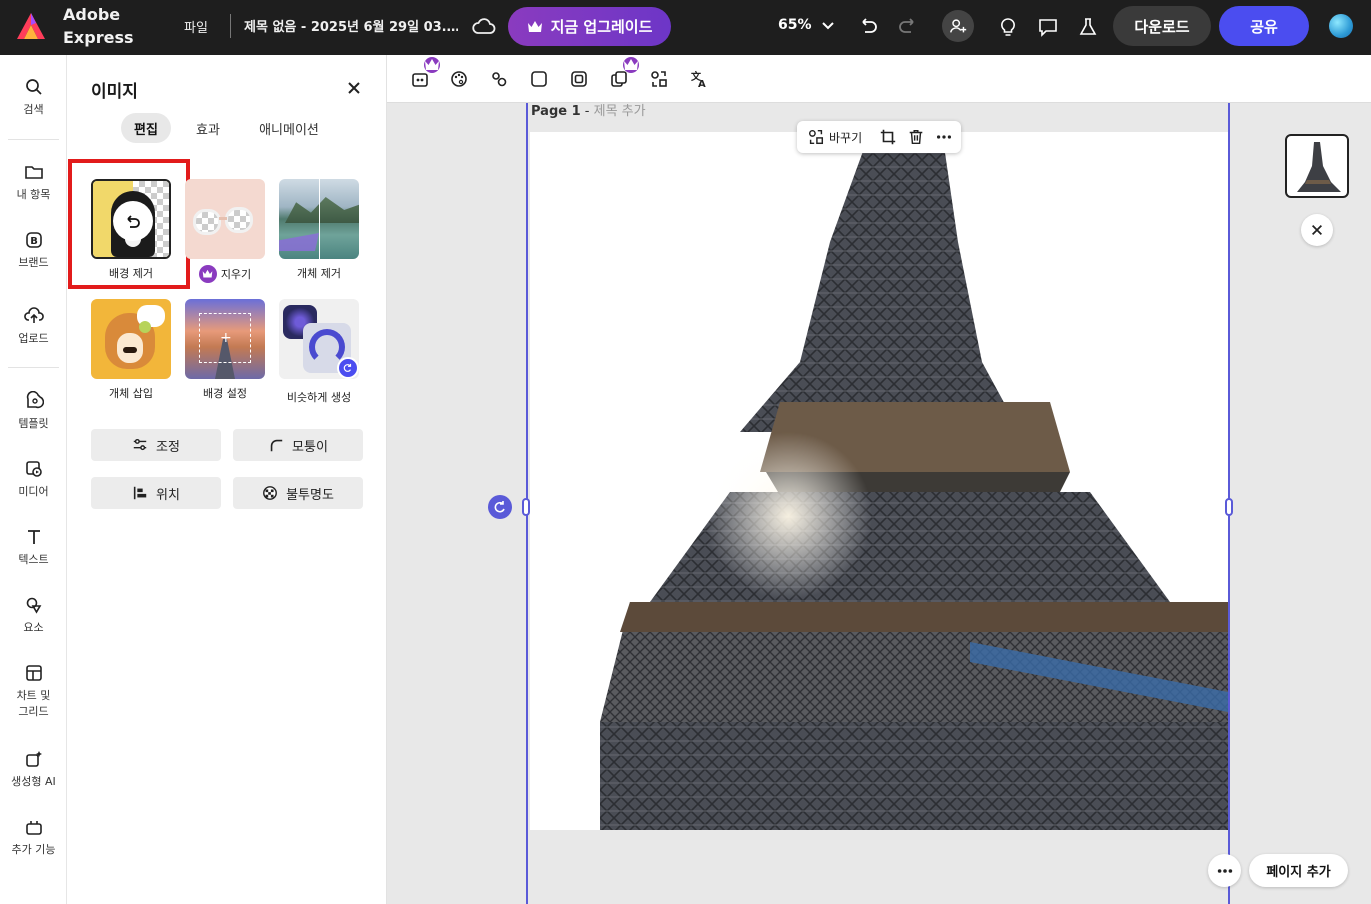 This screenshot has width=1371, height=904. I want to click on rail-label: 생성형 AI, so click(33, 781).